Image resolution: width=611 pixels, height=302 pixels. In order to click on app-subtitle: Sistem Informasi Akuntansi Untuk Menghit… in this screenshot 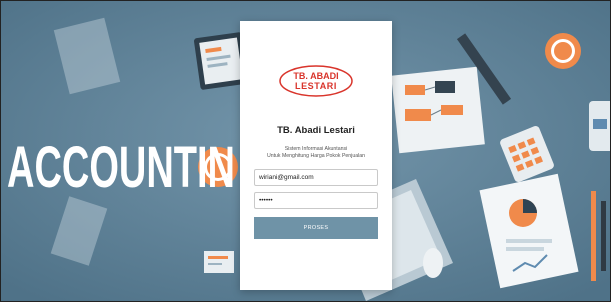, I will do `click(316, 153)`.